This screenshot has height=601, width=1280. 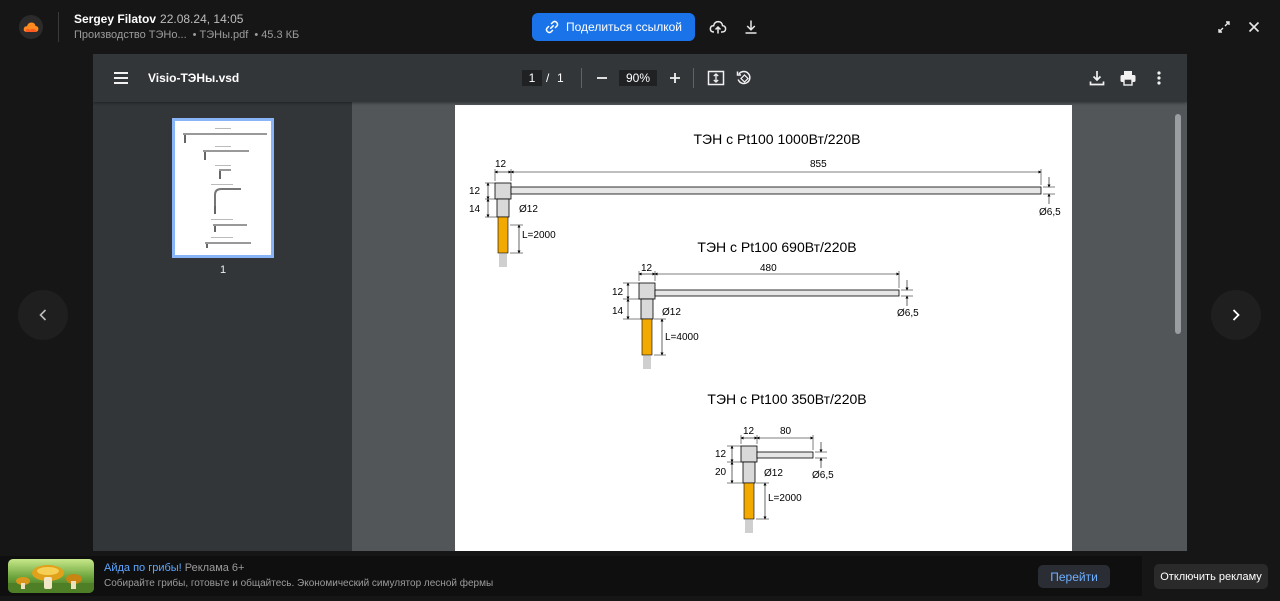 What do you see at coordinates (785, 498) in the screenshot?
I see `heater-3-dim-lead: L=2000` at bounding box center [785, 498].